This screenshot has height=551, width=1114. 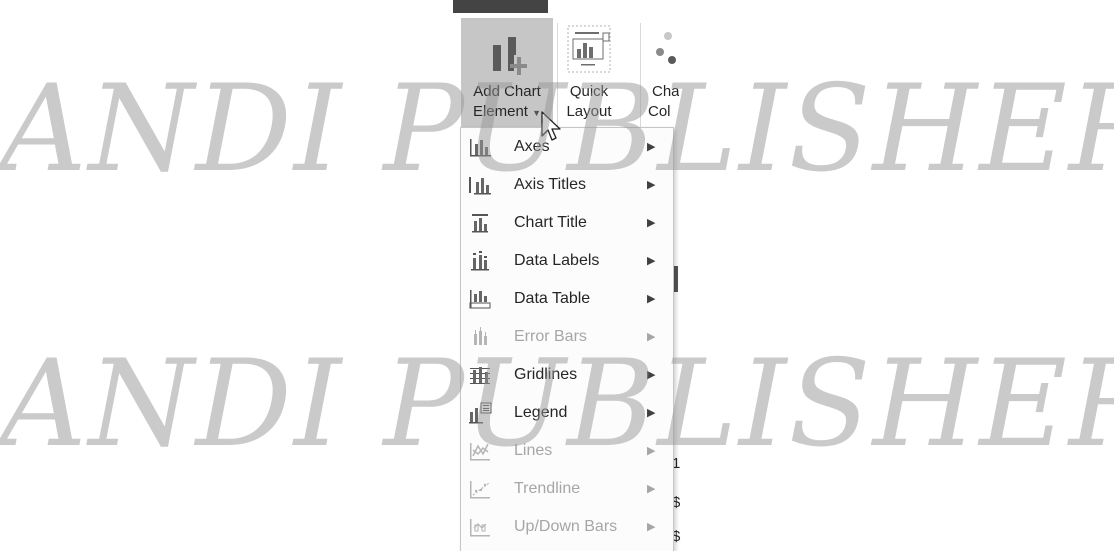 I want to click on menu-item-label: Lines, so click(x=533, y=450).